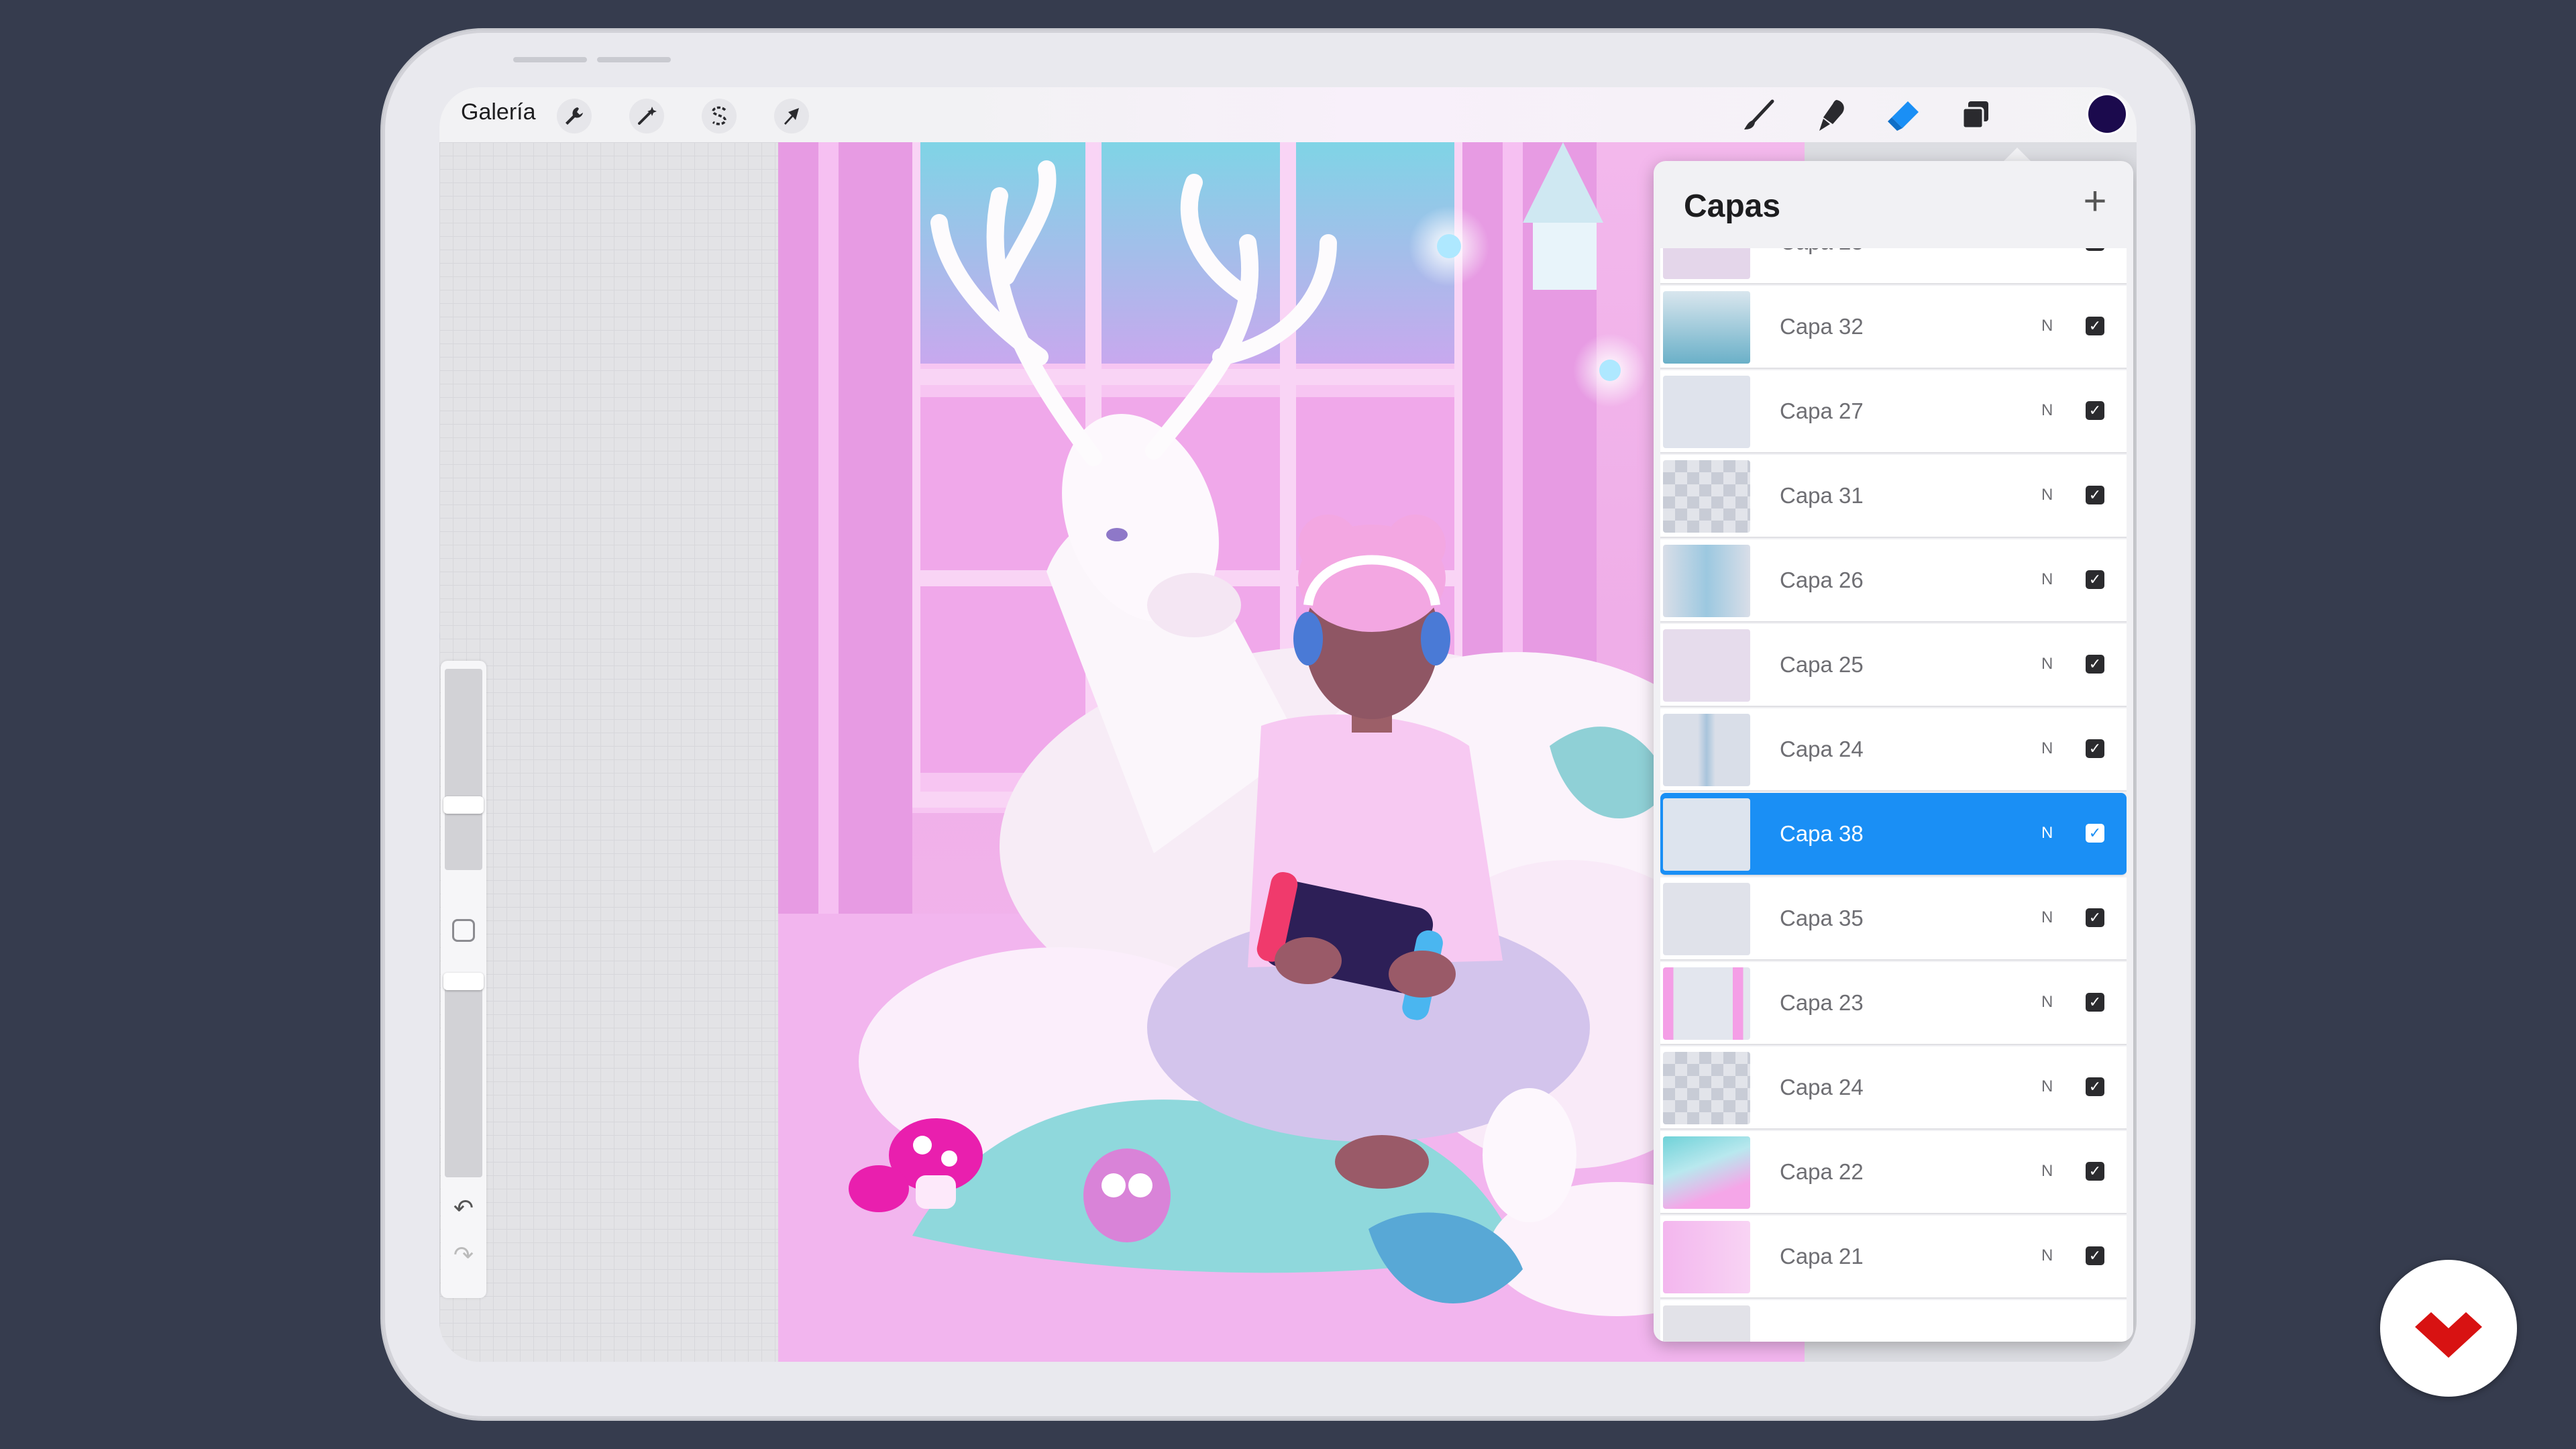 This screenshot has width=2576, height=1449. What do you see at coordinates (1893, 581) in the screenshot?
I see `layer-row: Capa 26 N ✓` at bounding box center [1893, 581].